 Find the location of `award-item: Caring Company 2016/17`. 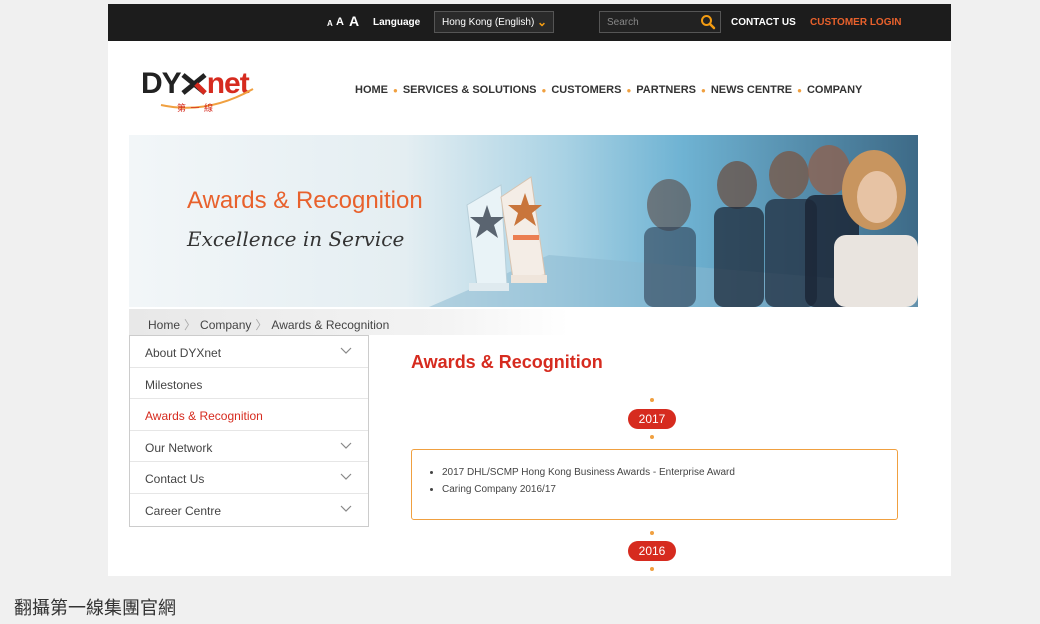

award-item: Caring Company 2016/17 is located at coordinates (654, 489).